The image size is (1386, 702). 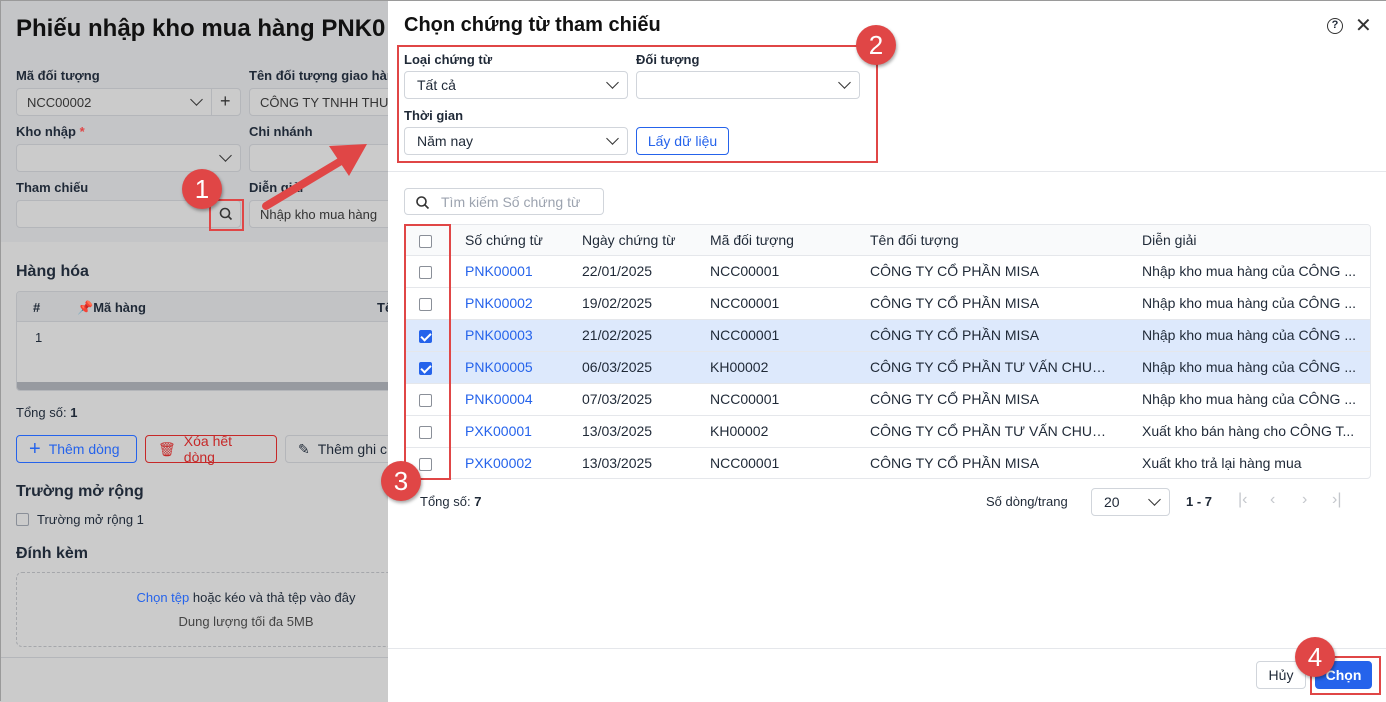 What do you see at coordinates (52, 187) in the screenshot?
I see `tham-chieu-label: Tham chiếu` at bounding box center [52, 187].